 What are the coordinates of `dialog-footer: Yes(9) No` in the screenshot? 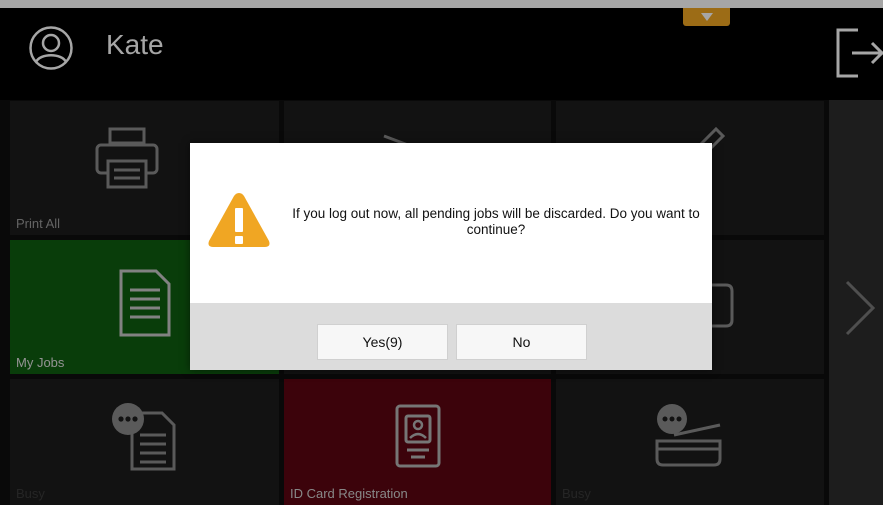 It's located at (451, 336).